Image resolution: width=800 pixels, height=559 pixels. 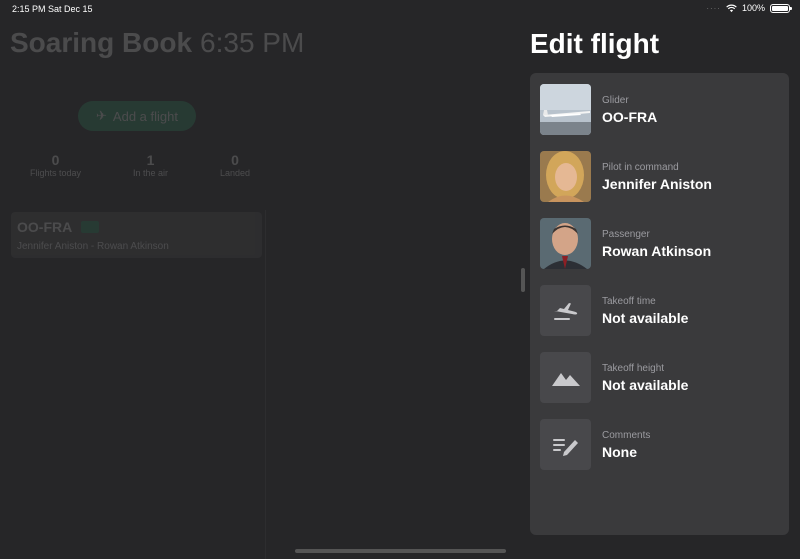 I want to click on flight-stats: 0 Flights today 1 In the air 0 Landed, so click(x=140, y=165).